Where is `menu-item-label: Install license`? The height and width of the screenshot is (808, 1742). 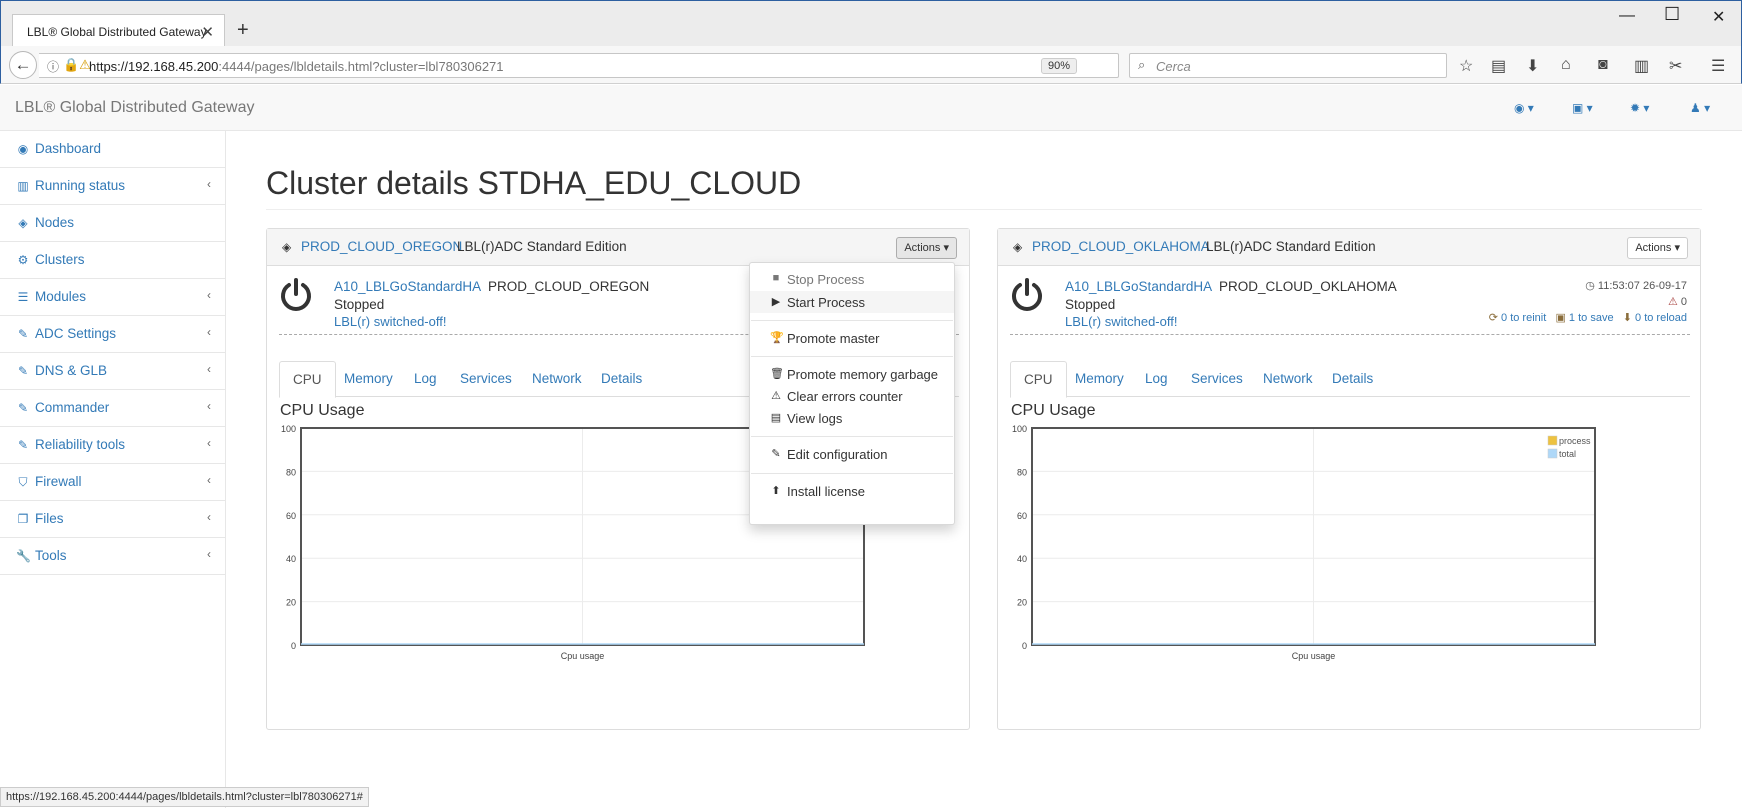
menu-item-label: Install license is located at coordinates (826, 491).